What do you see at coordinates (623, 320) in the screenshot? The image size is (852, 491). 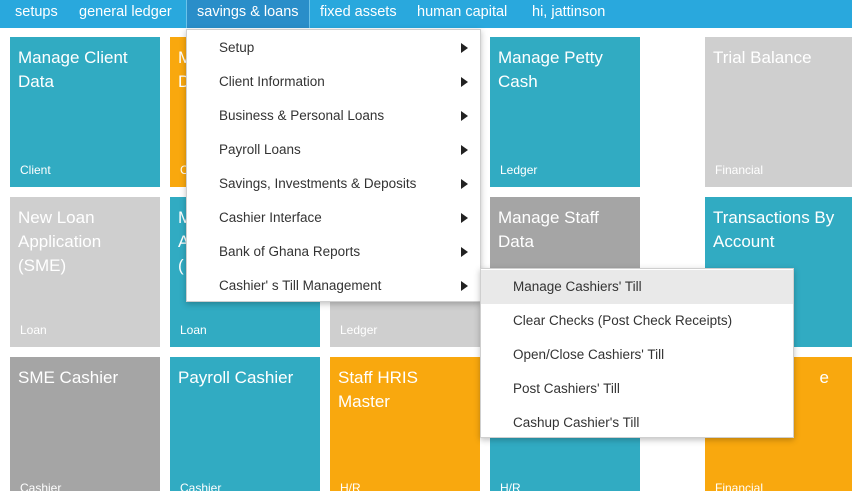 I see `submenu-item-label: Clear Checks (Post Check Receipts)` at bounding box center [623, 320].